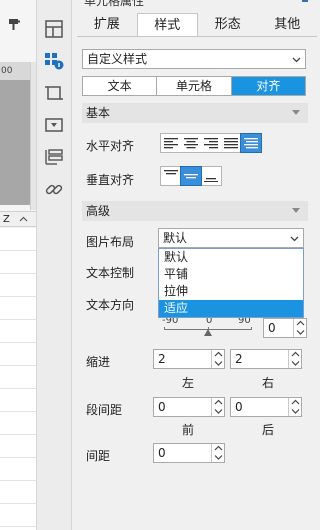  I want to click on h-align-buttons, so click(211, 143).